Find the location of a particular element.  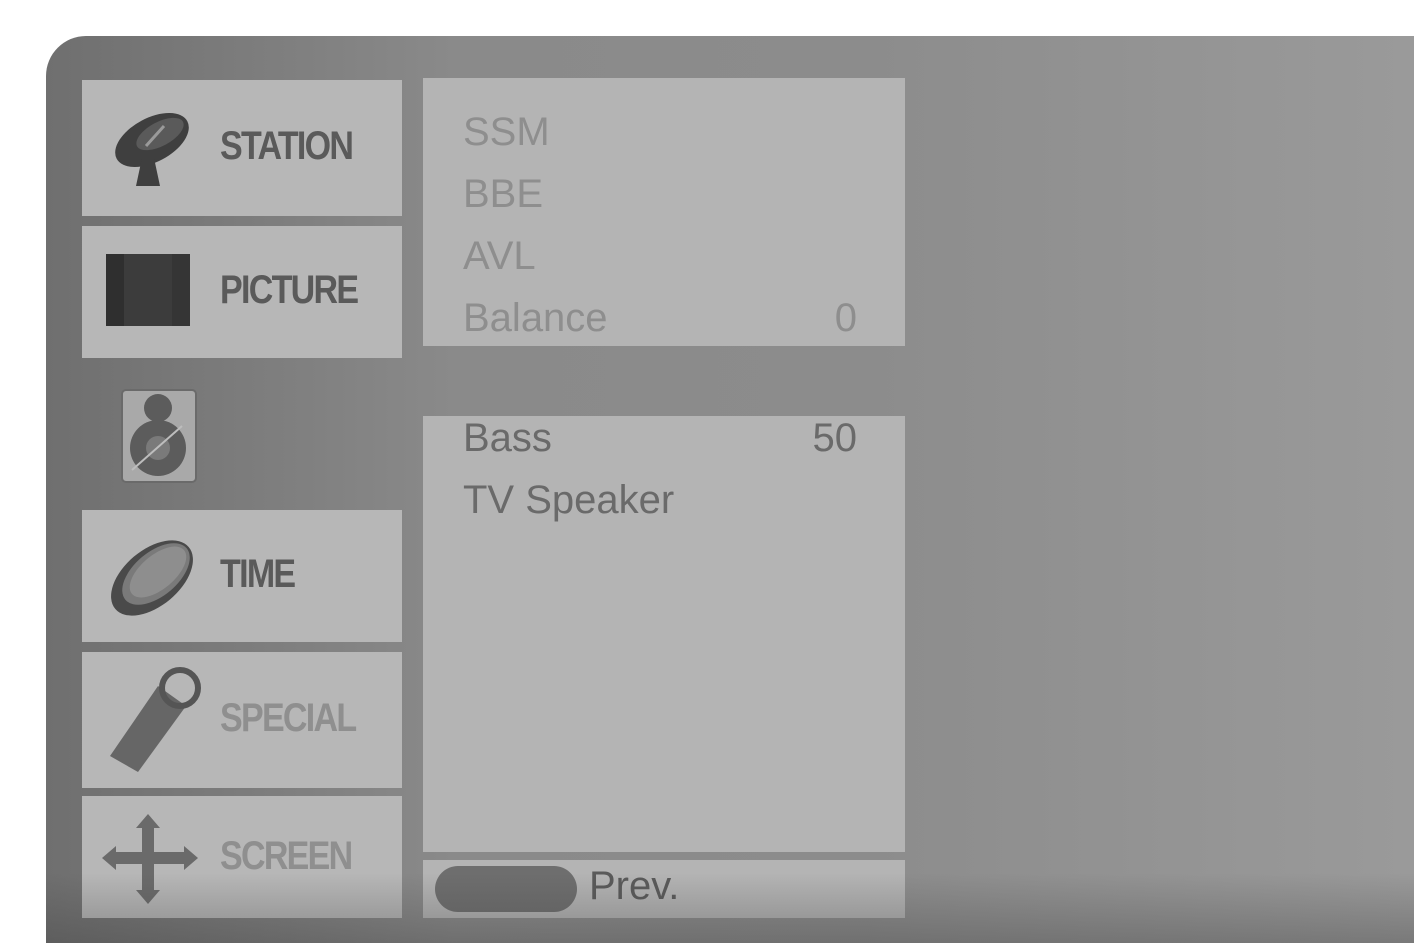

setting-label: AVL is located at coordinates (499, 256).